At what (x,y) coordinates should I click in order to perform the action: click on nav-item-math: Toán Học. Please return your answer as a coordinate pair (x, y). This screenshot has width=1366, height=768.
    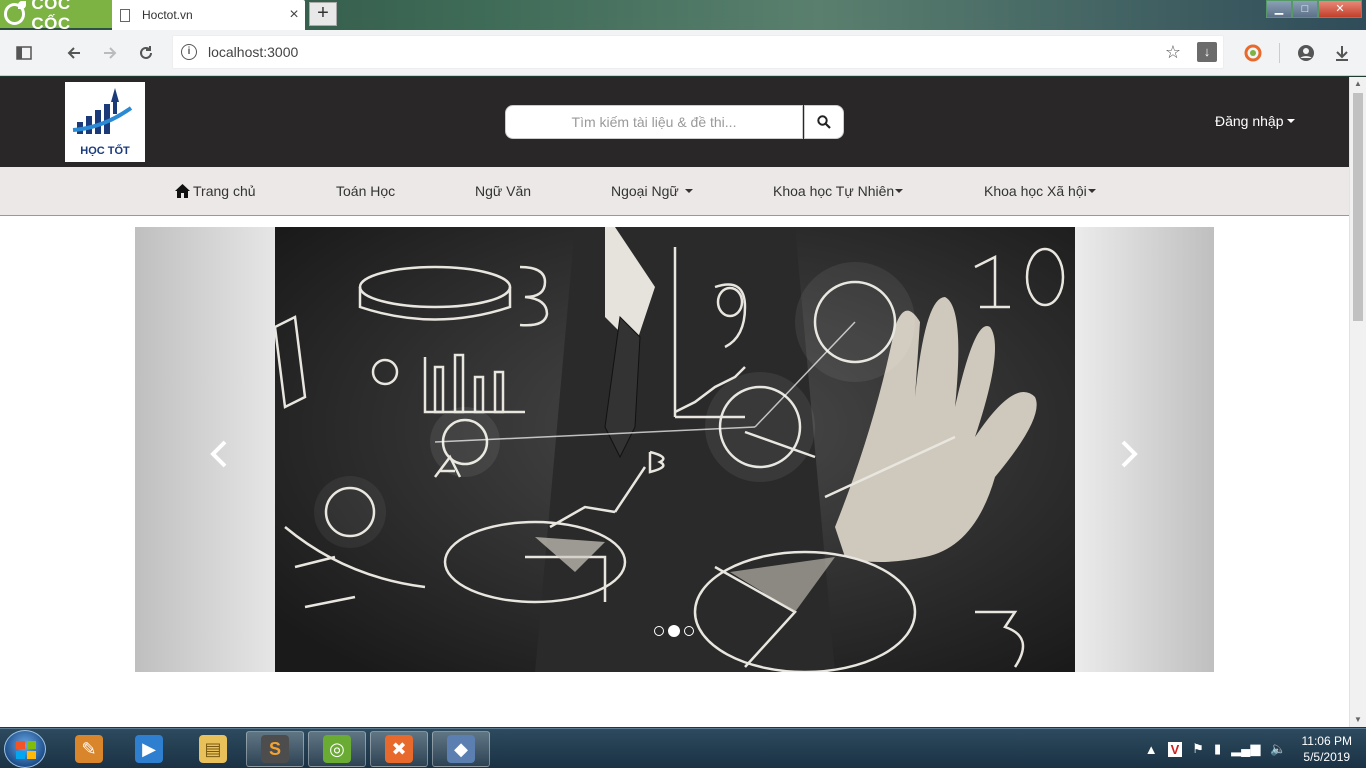
    Looking at the image, I should click on (365, 191).